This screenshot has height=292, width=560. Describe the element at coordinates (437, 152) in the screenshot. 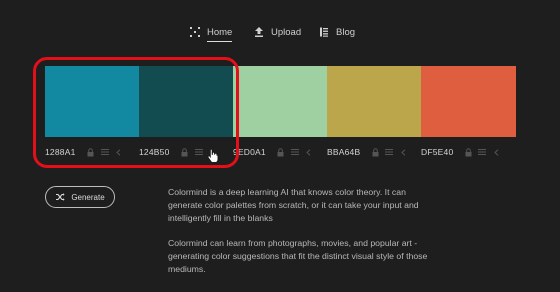

I see `swatch-code-5: DF5E40` at that location.